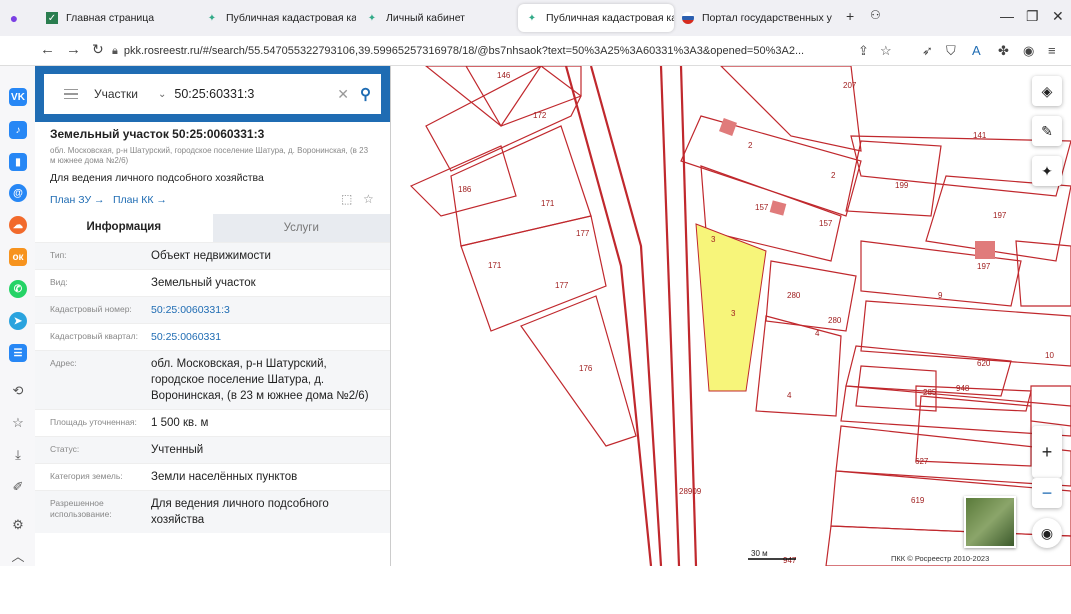  What do you see at coordinates (18, 555) in the screenshot?
I see `chevron-up-icon: ︿` at bounding box center [18, 555].